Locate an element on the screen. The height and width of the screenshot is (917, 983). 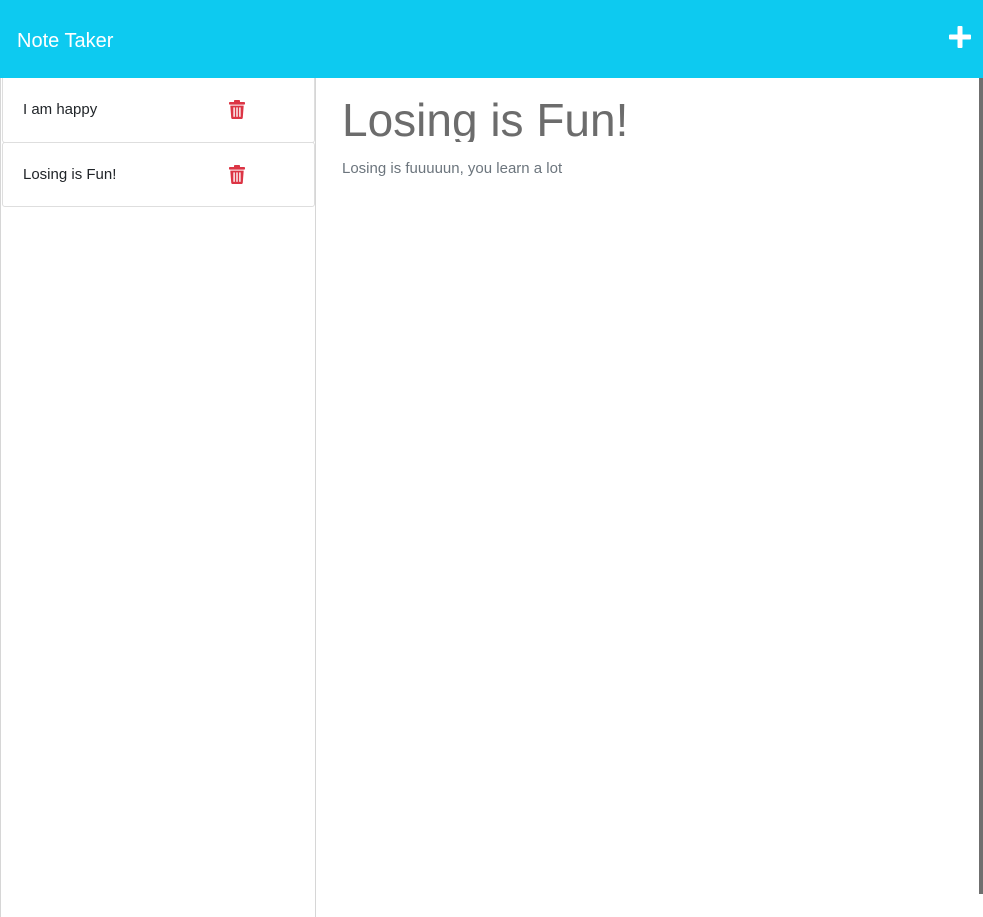
note-list-item-title: Losing is Fun! is located at coordinates (70, 174).